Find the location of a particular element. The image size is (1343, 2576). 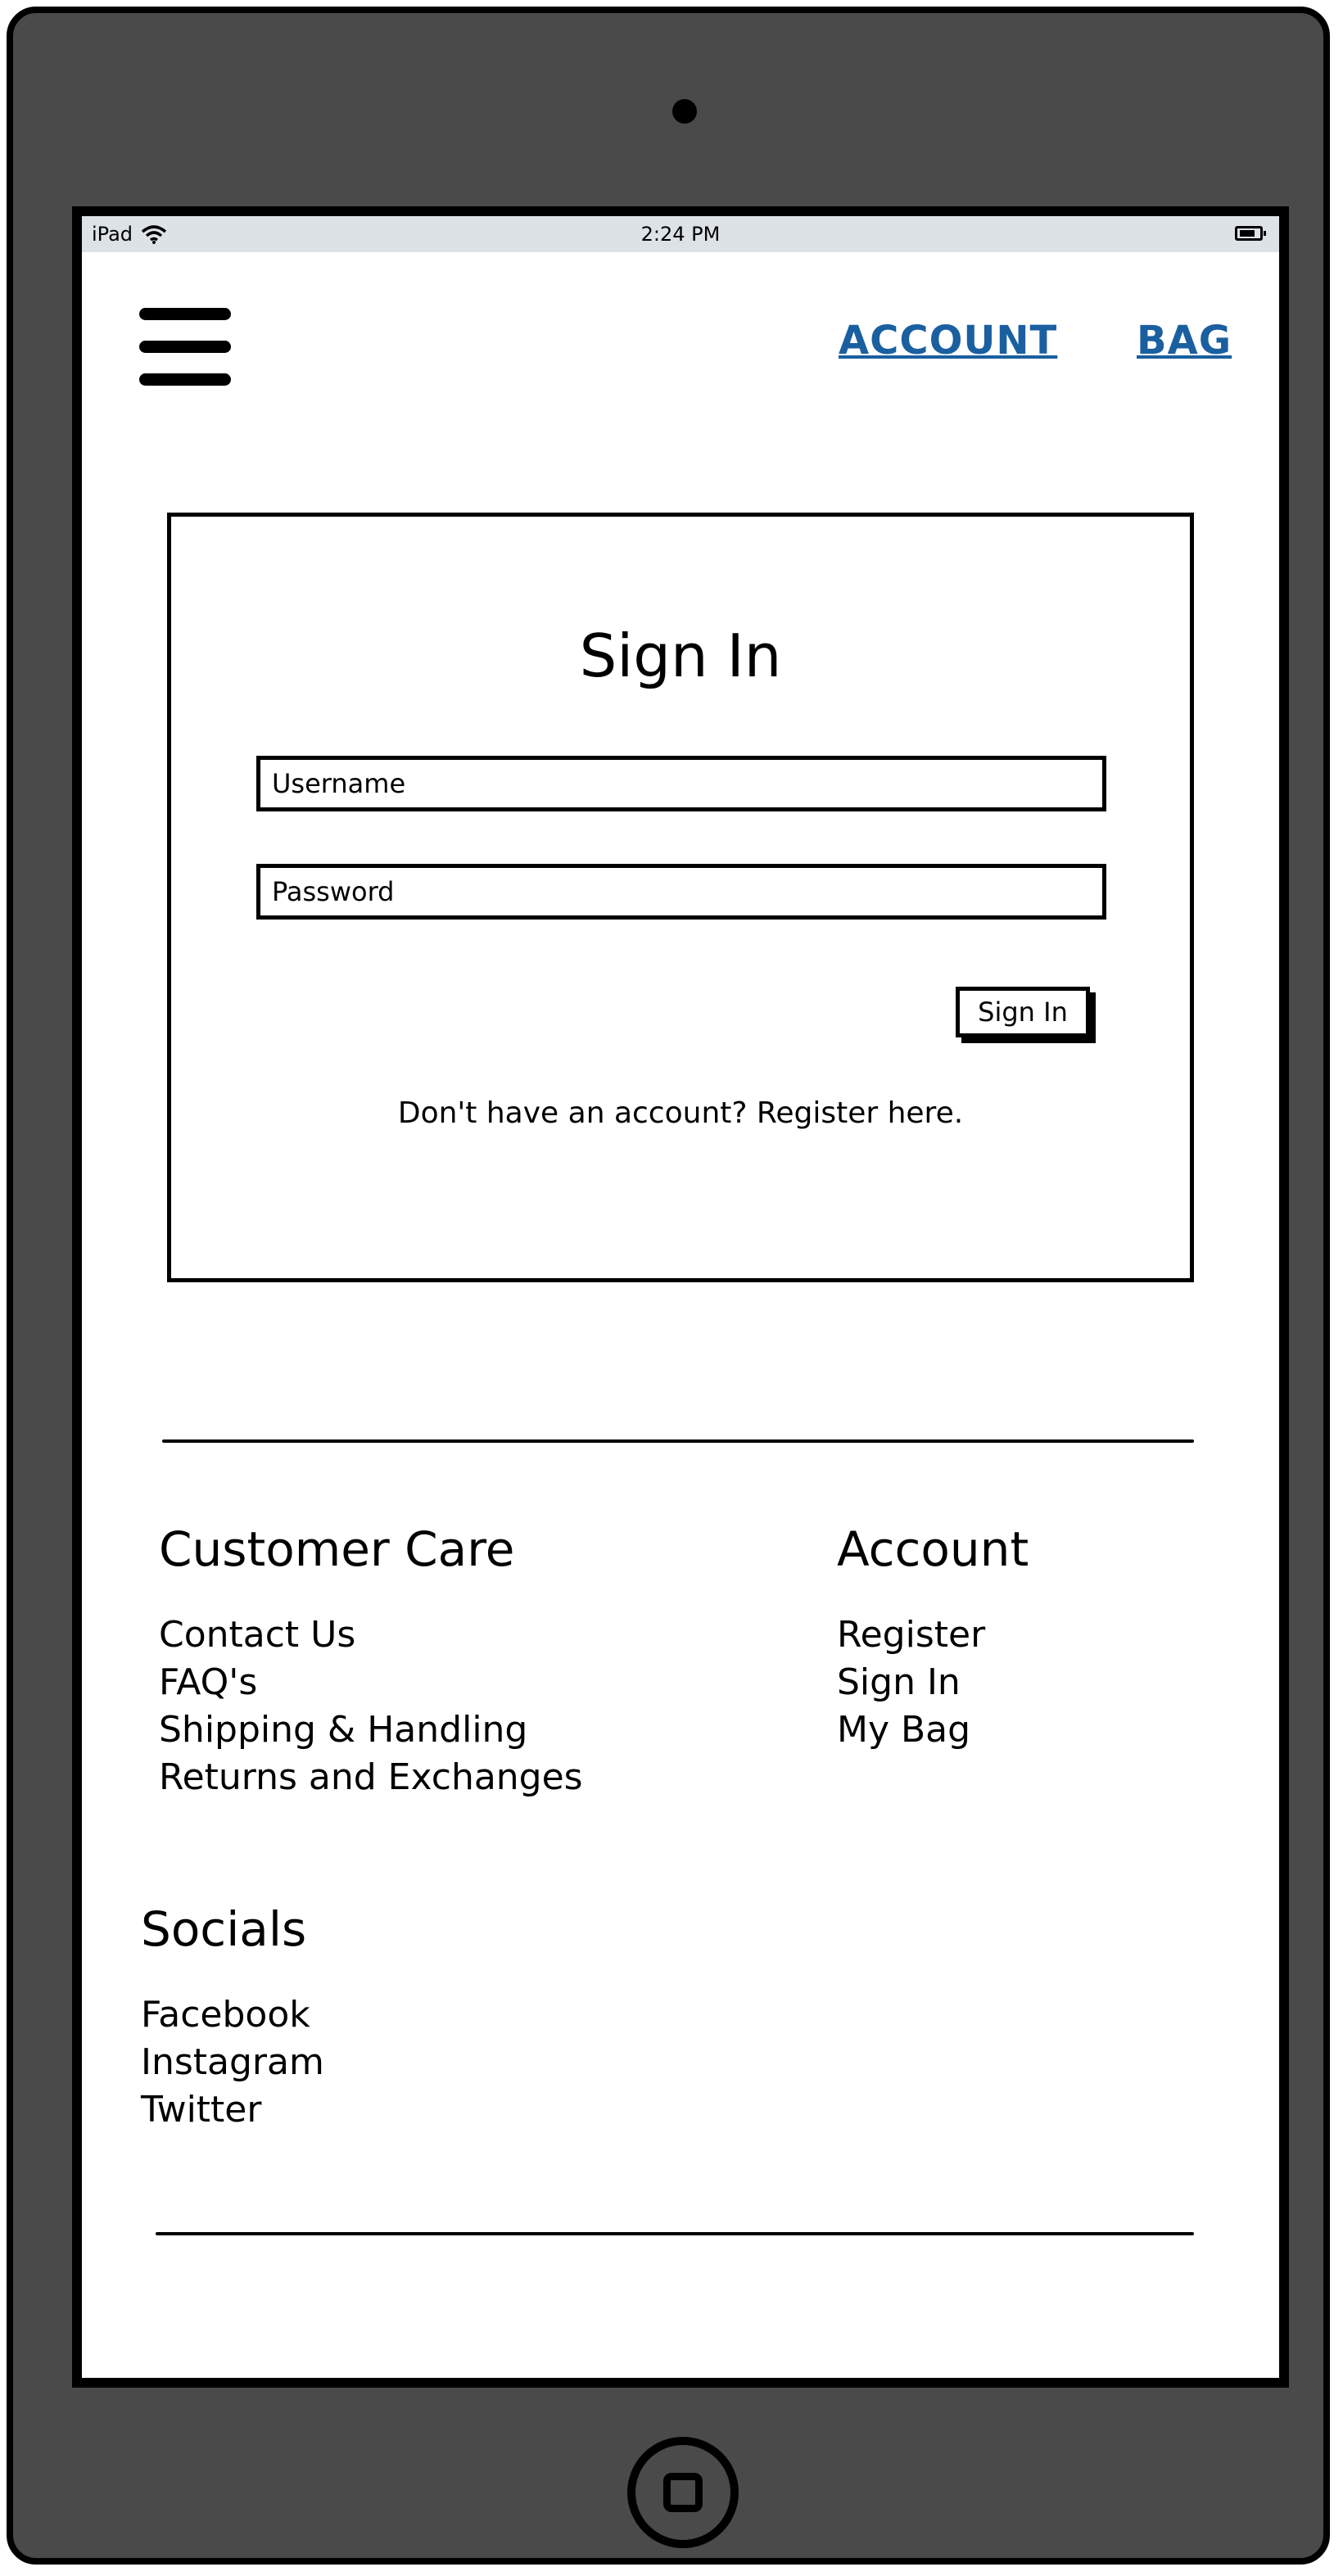

battery-icon is located at coordinates (1250, 233).